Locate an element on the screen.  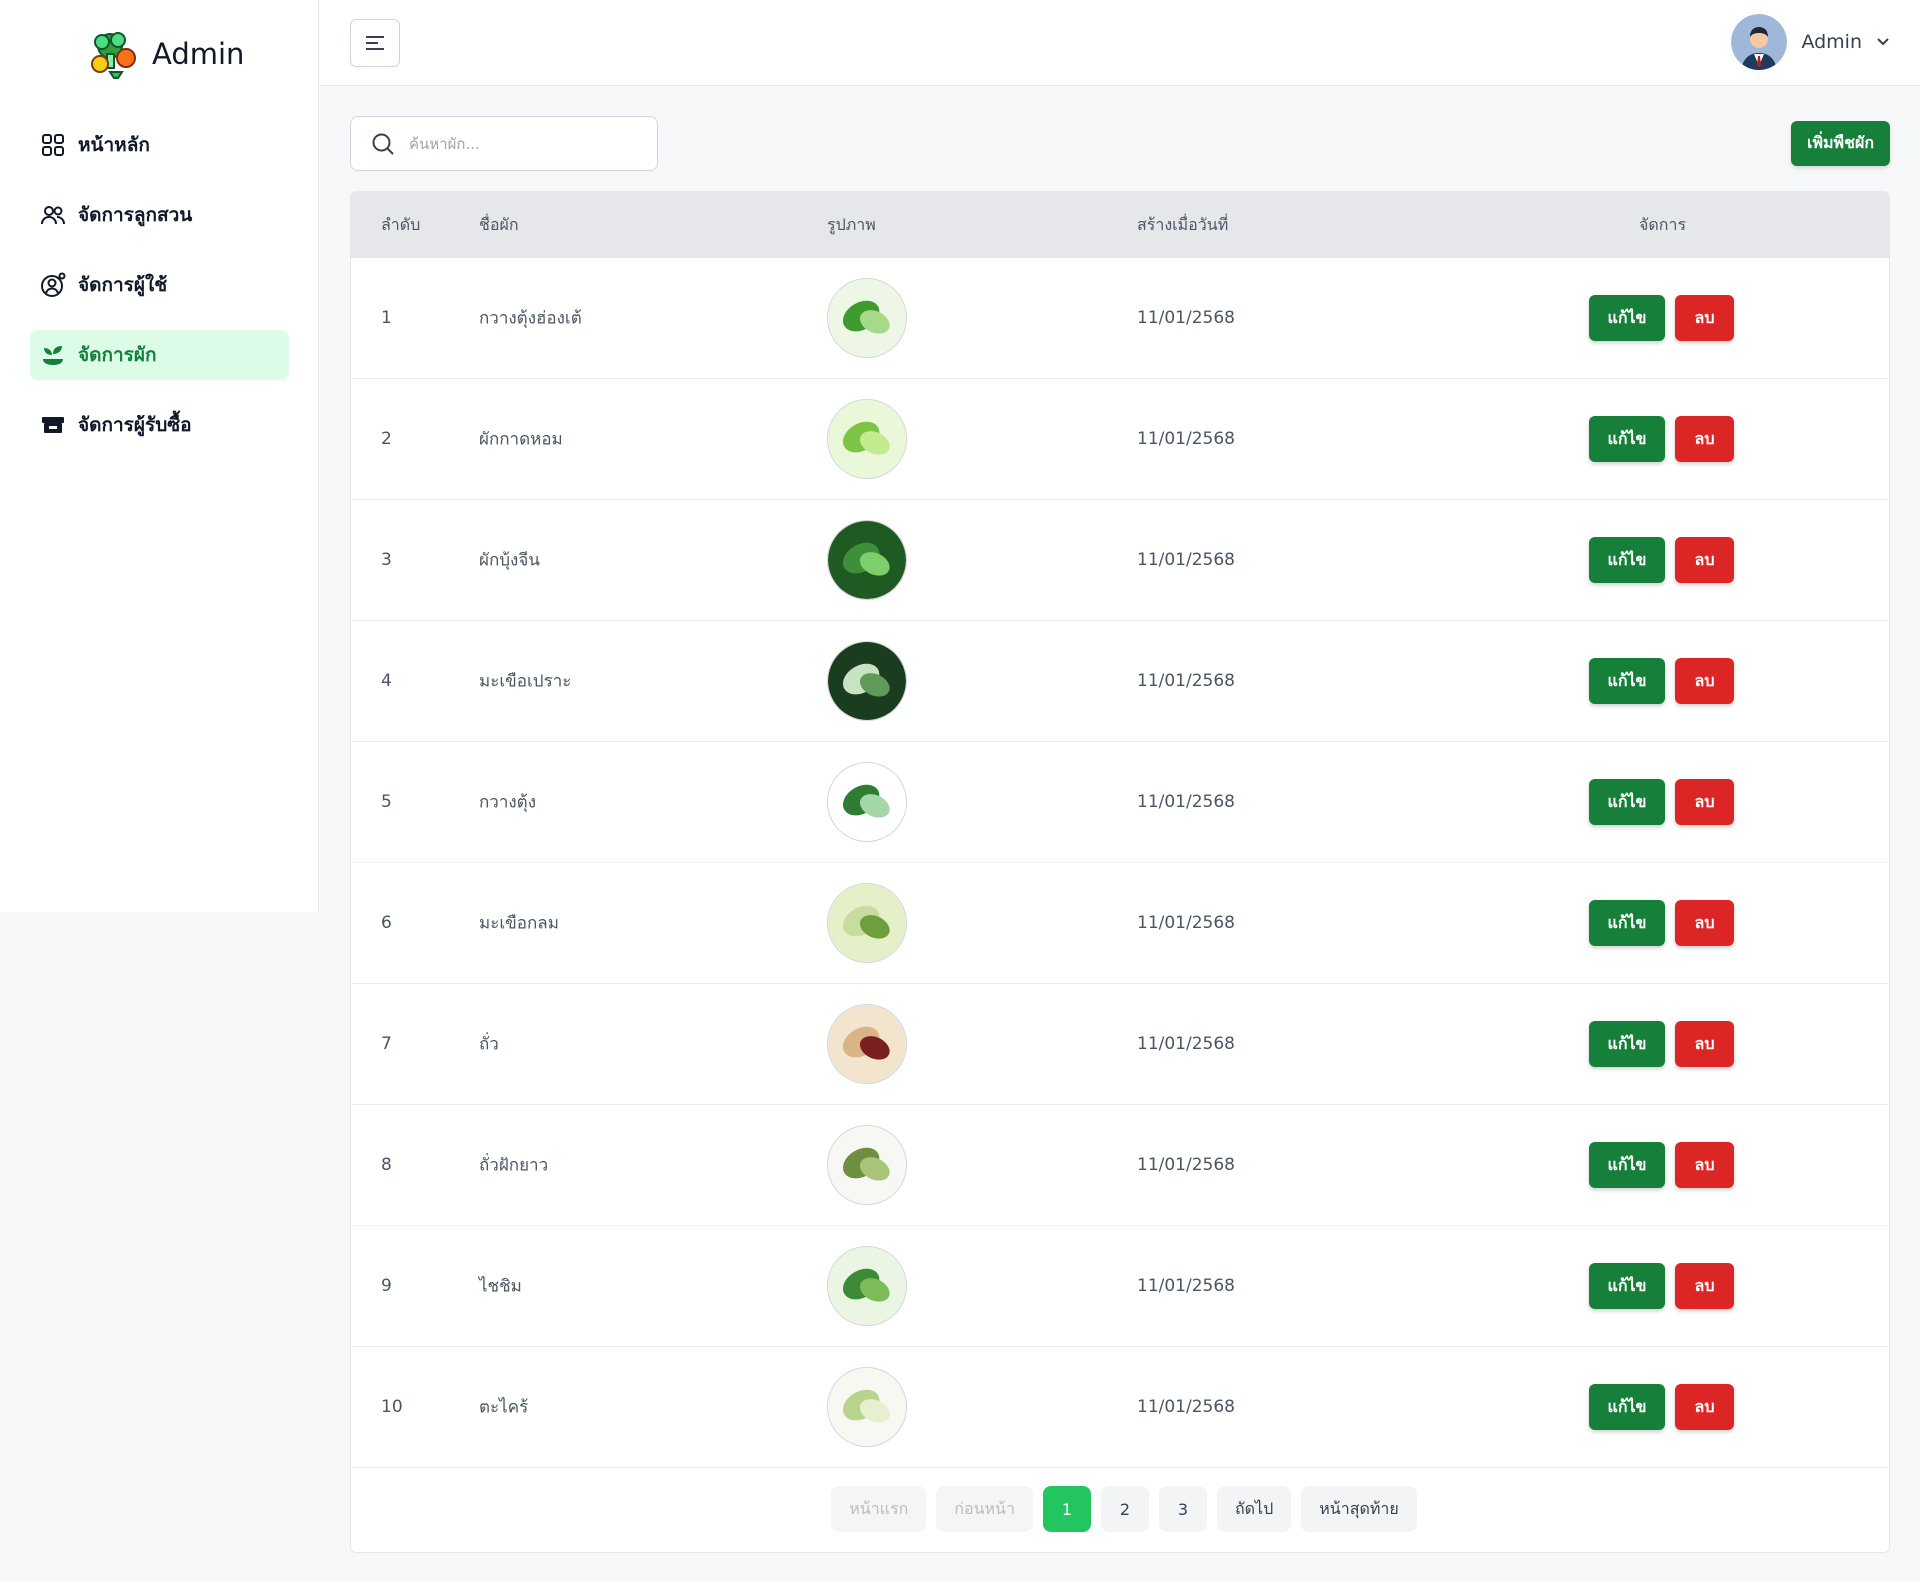
search-icon is located at coordinates (383, 144).